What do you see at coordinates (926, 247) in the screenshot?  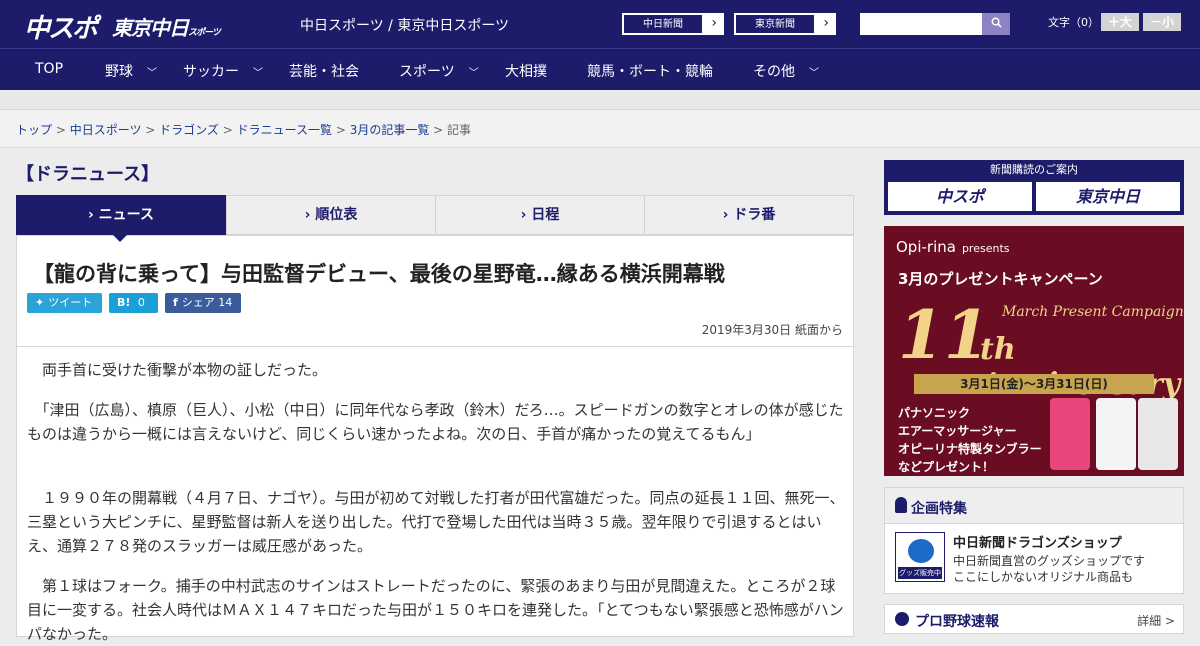 I see `promo-brand-name: Opi-rina` at bounding box center [926, 247].